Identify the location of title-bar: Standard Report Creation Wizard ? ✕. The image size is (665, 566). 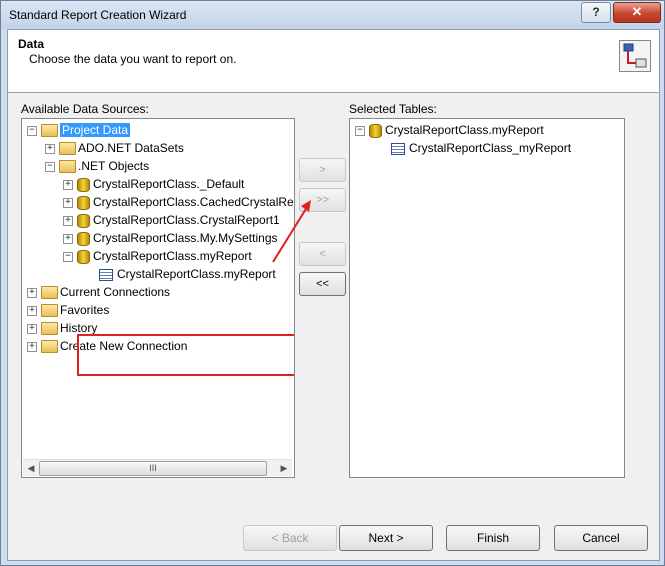
(332, 15).